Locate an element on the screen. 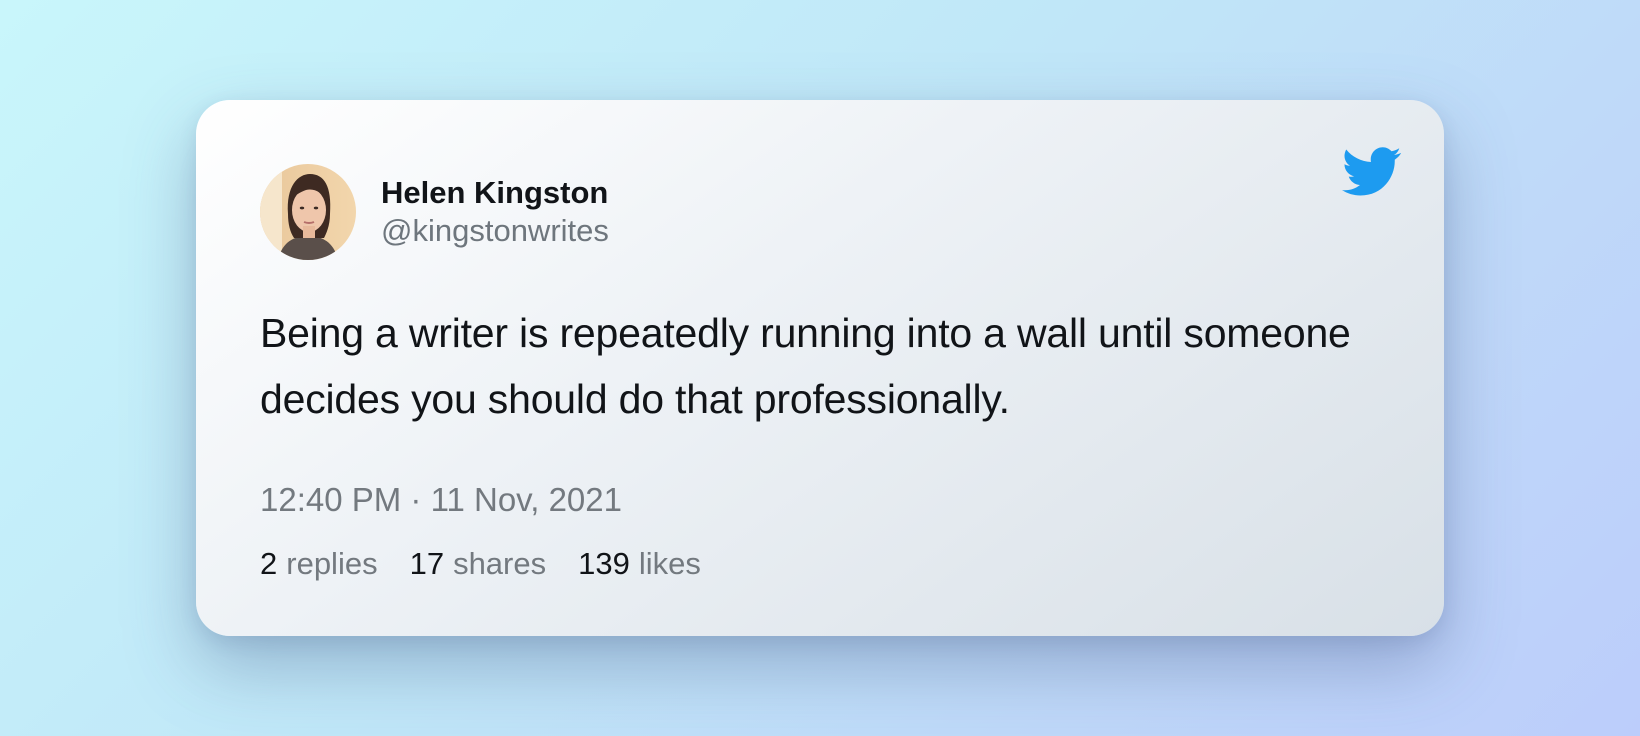  replies-stat: 2 replies is located at coordinates (319, 564).